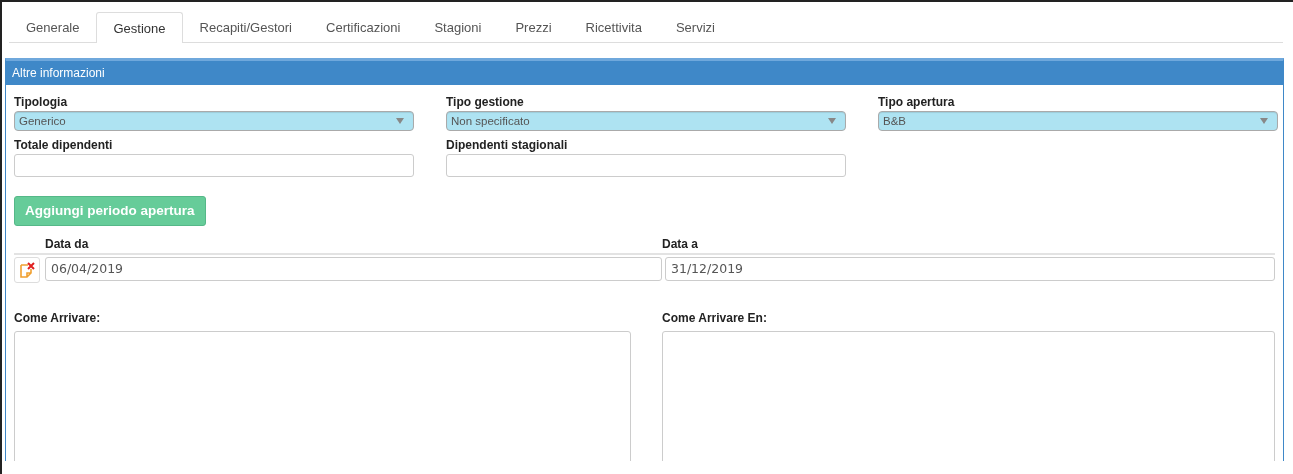 The width and height of the screenshot is (1293, 474). What do you see at coordinates (680, 244) in the screenshot?
I see `column-header: Data a` at bounding box center [680, 244].